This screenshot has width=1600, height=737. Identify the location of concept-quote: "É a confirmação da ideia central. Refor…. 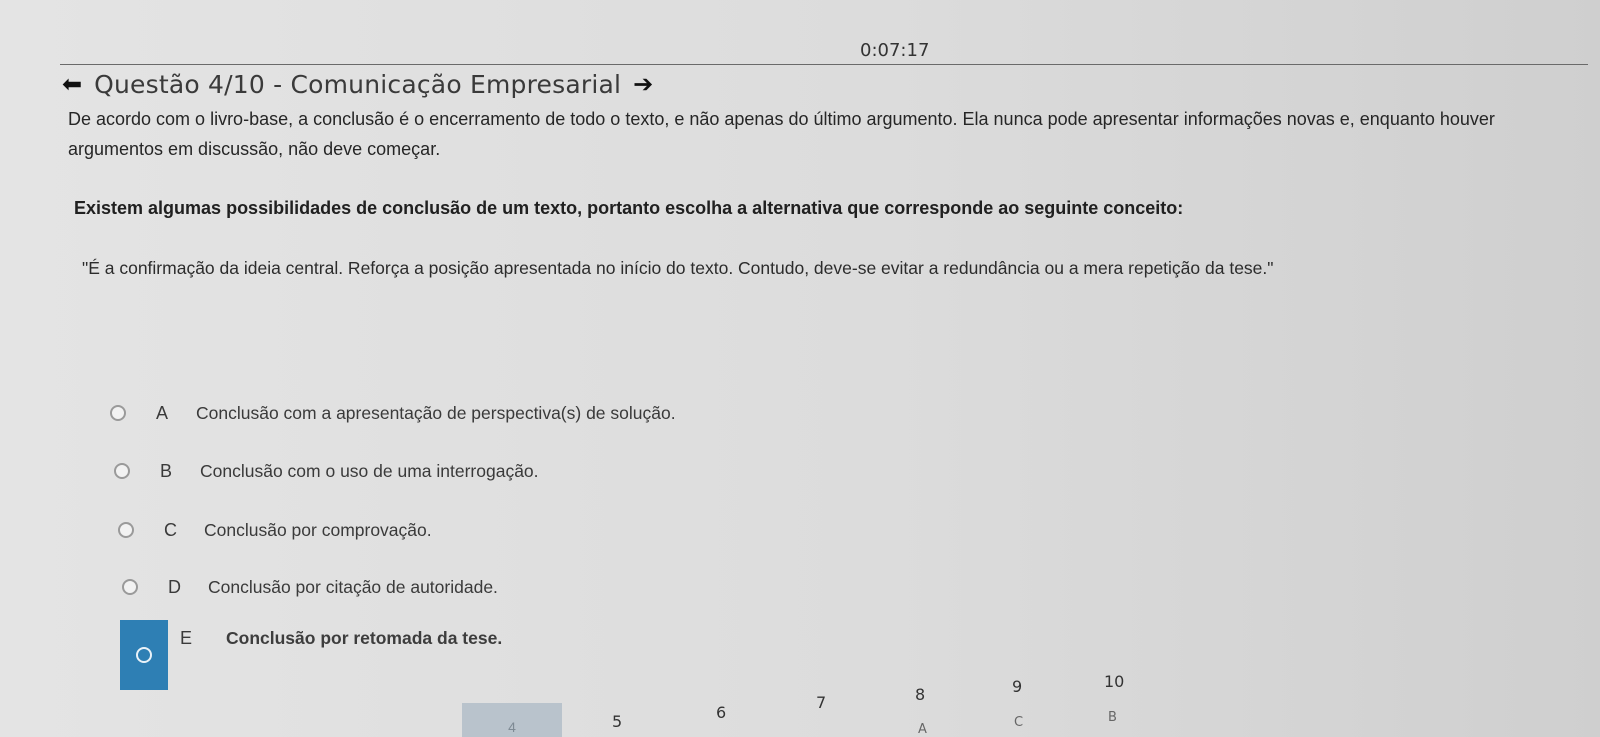
(678, 268).